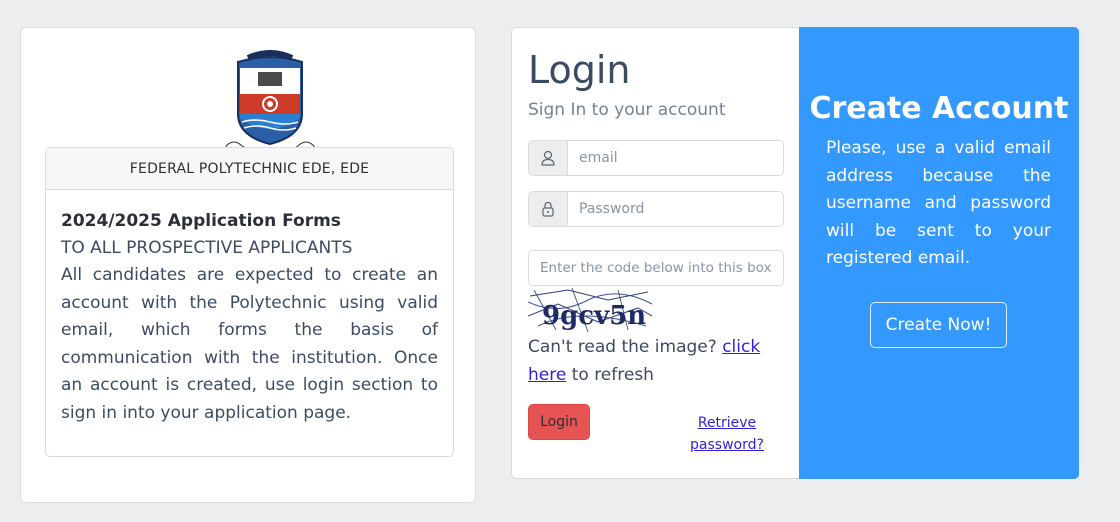 The width and height of the screenshot is (1120, 522). I want to click on institution-name: FEDERAL POLYTECHNIC EDE, EDE, so click(249, 169).